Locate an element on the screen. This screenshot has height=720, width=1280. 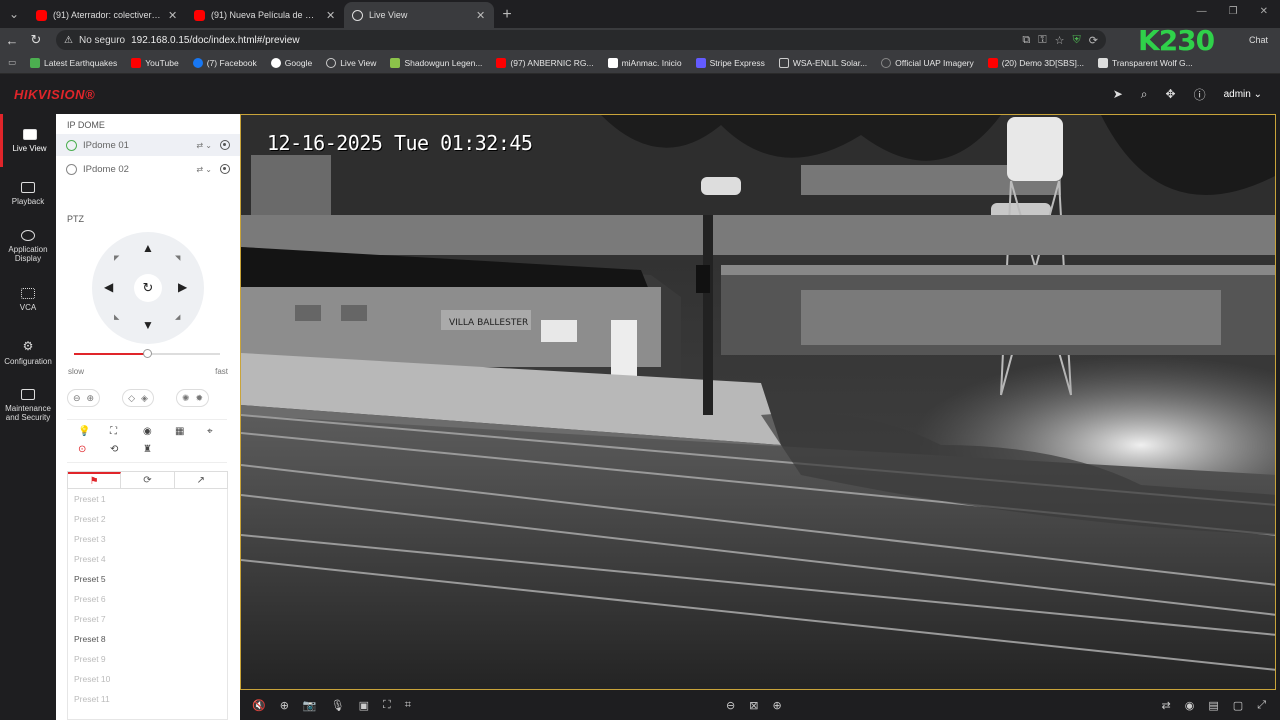
minimize-icon: — is located at coordinates (1202, 11).